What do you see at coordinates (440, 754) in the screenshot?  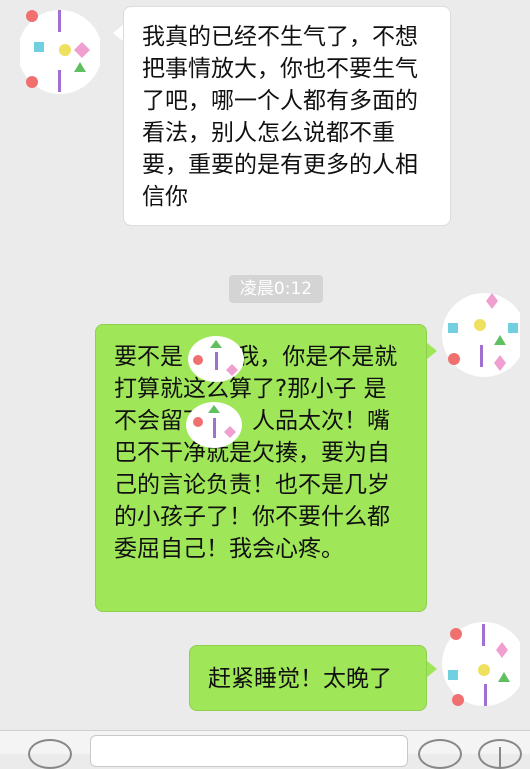 I see `emoji-icon` at bounding box center [440, 754].